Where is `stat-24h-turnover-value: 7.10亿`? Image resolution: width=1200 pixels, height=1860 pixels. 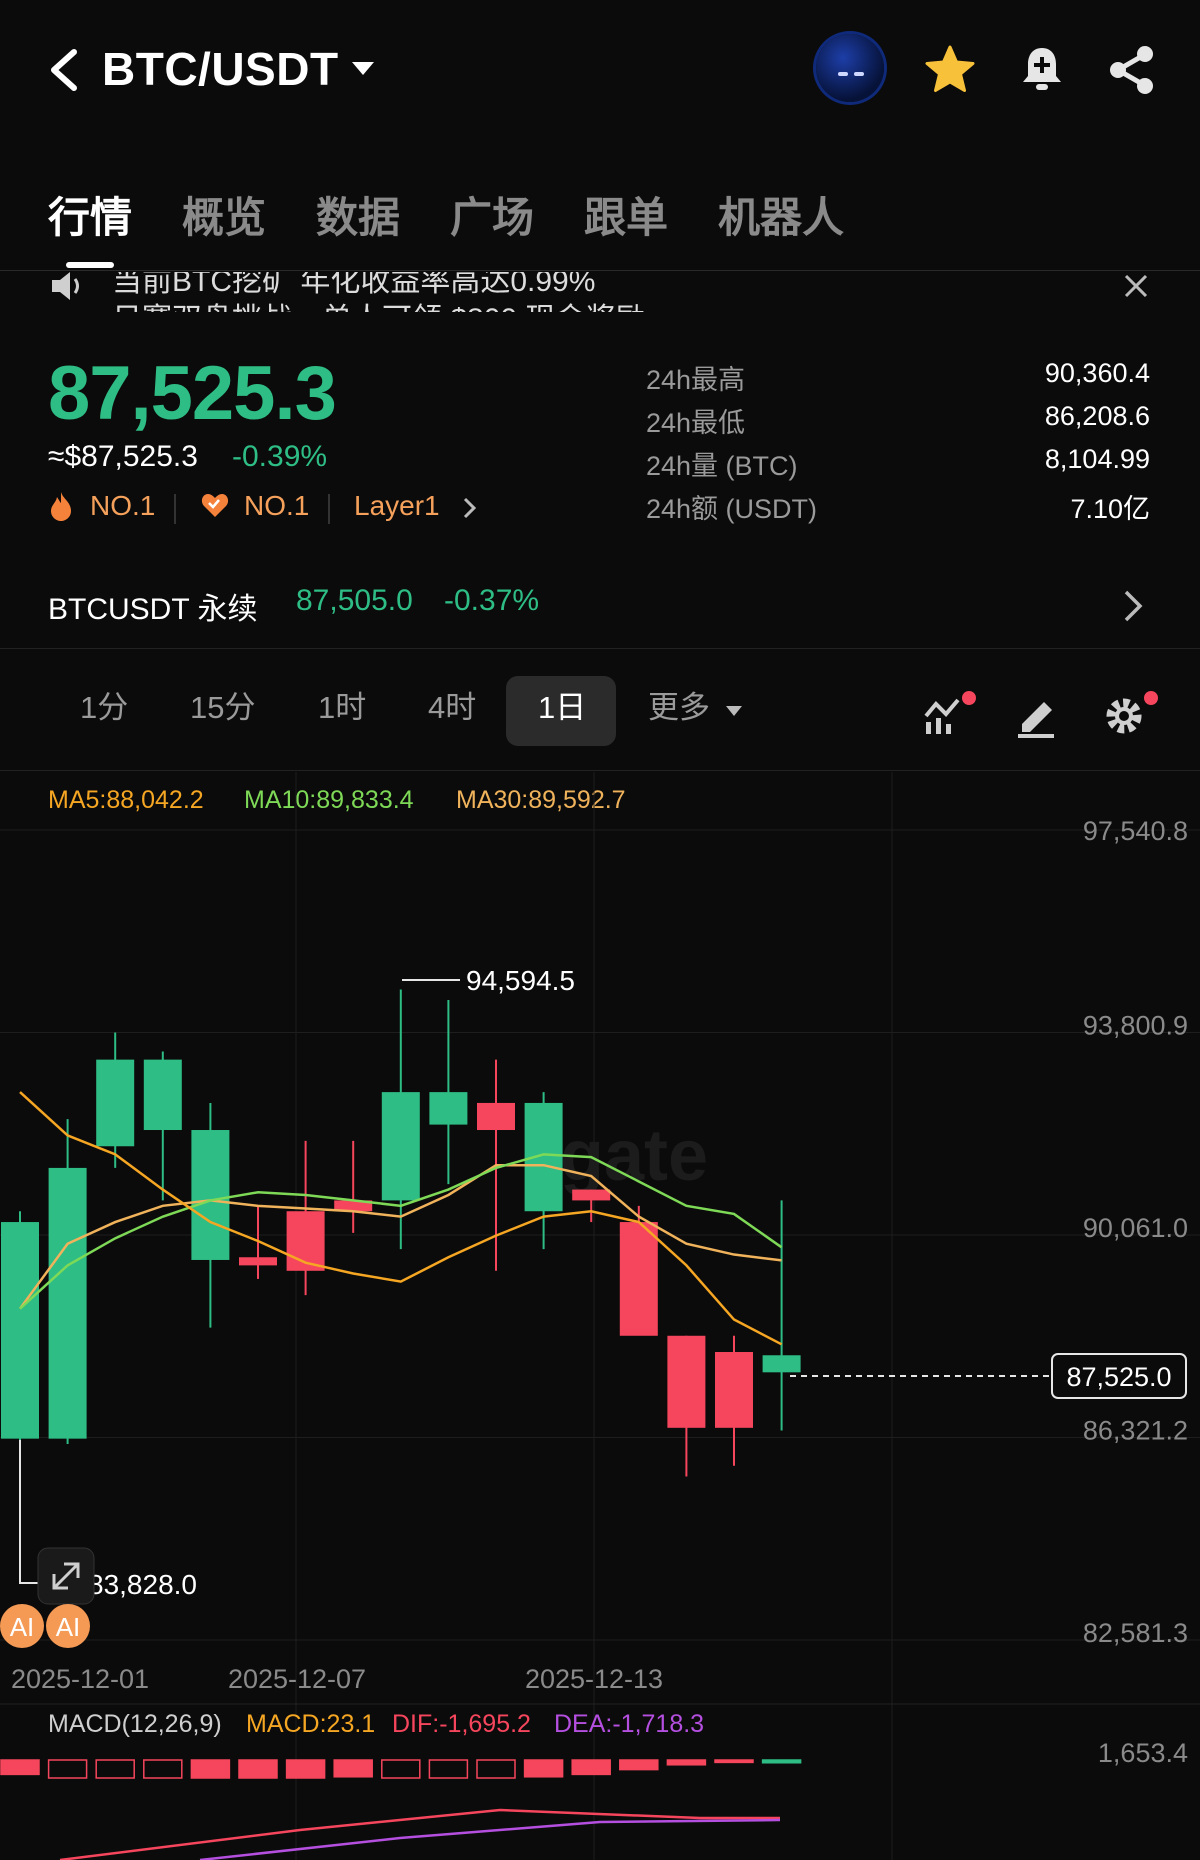 stat-24h-turnover-value: 7.10亿 is located at coordinates (1110, 509).